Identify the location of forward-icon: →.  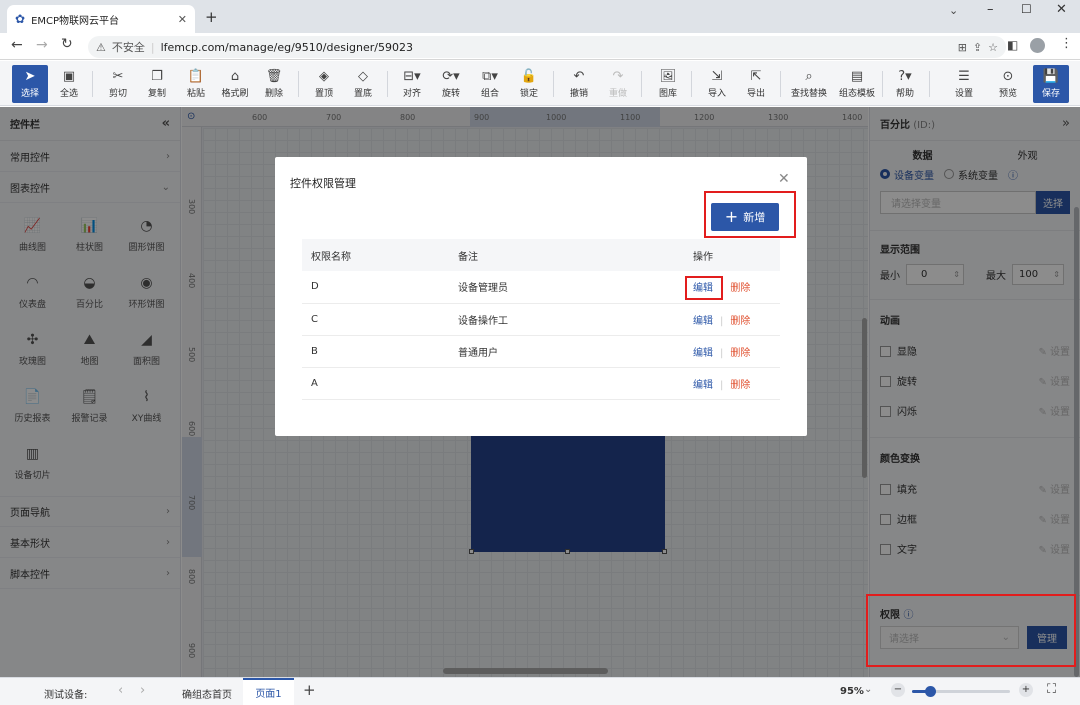
(42, 45).